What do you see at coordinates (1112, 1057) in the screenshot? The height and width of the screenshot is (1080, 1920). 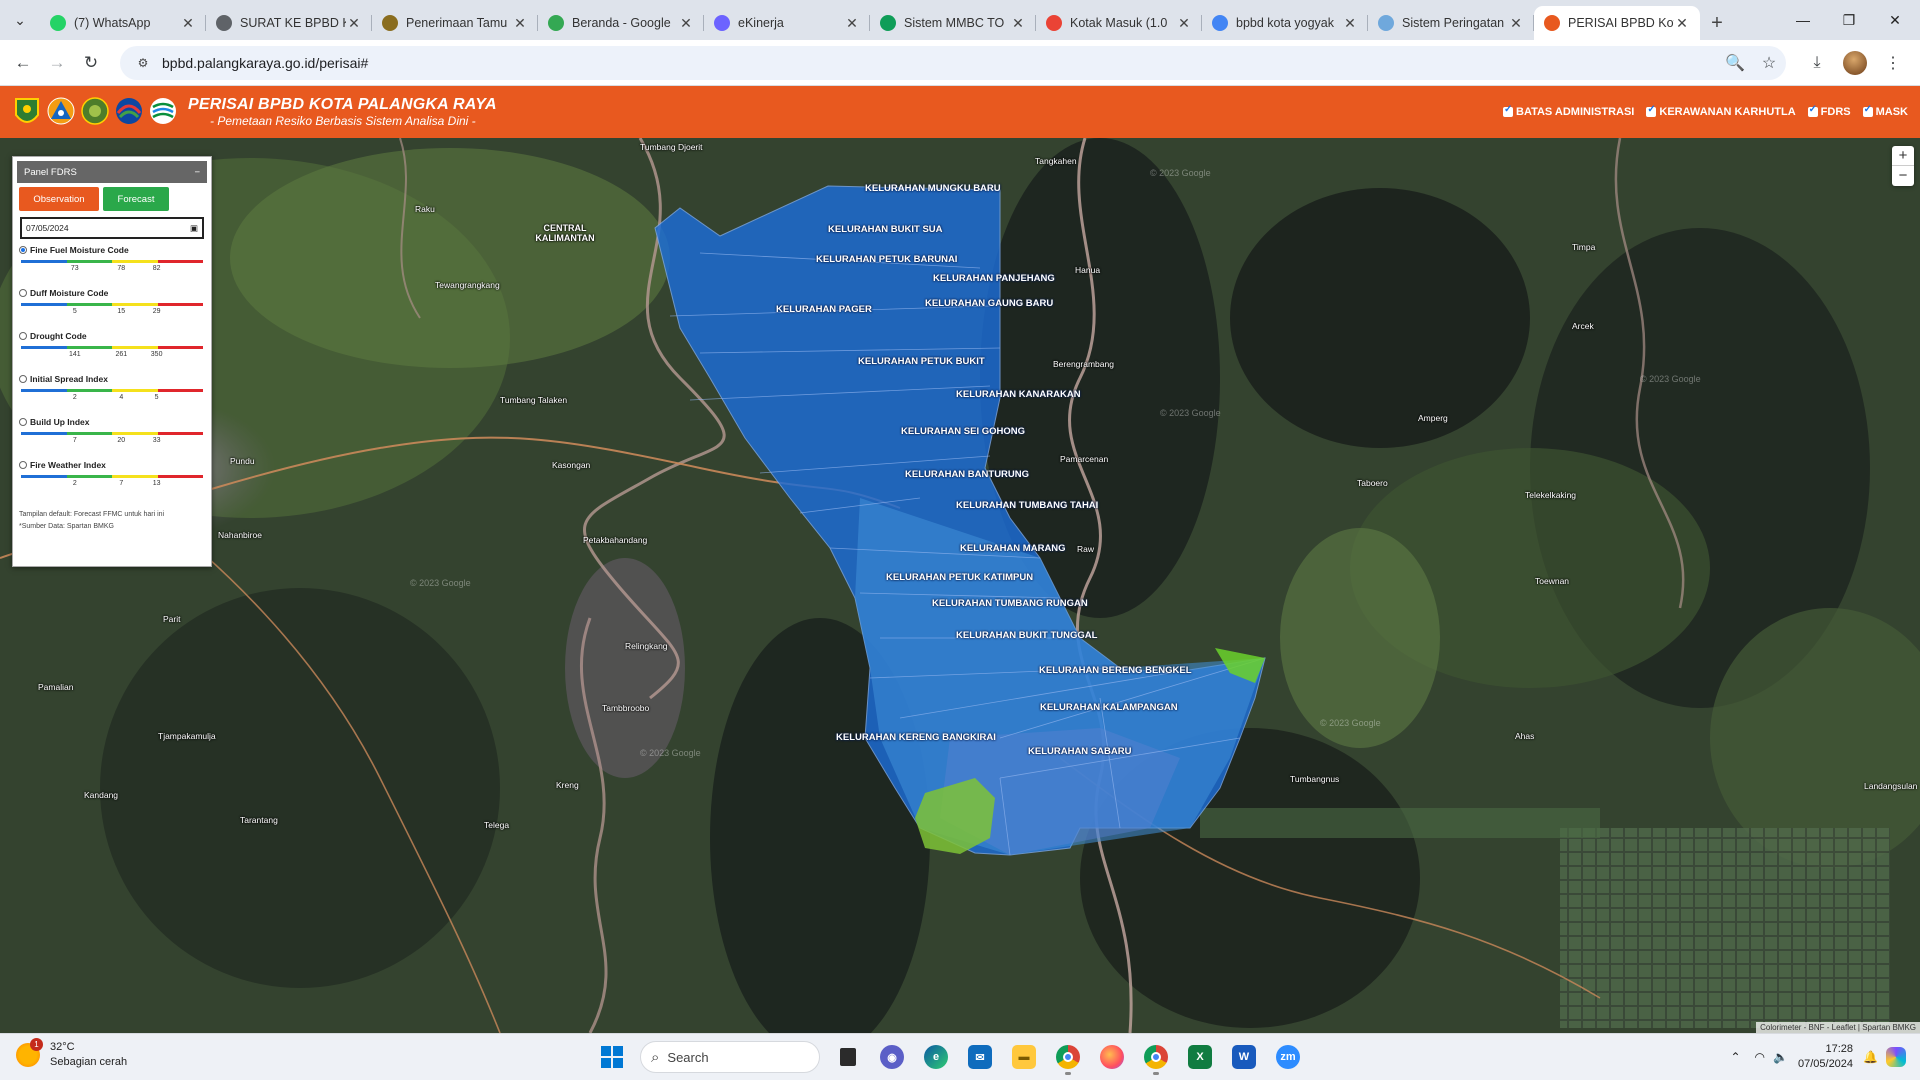 I see `firefox-icon` at bounding box center [1112, 1057].